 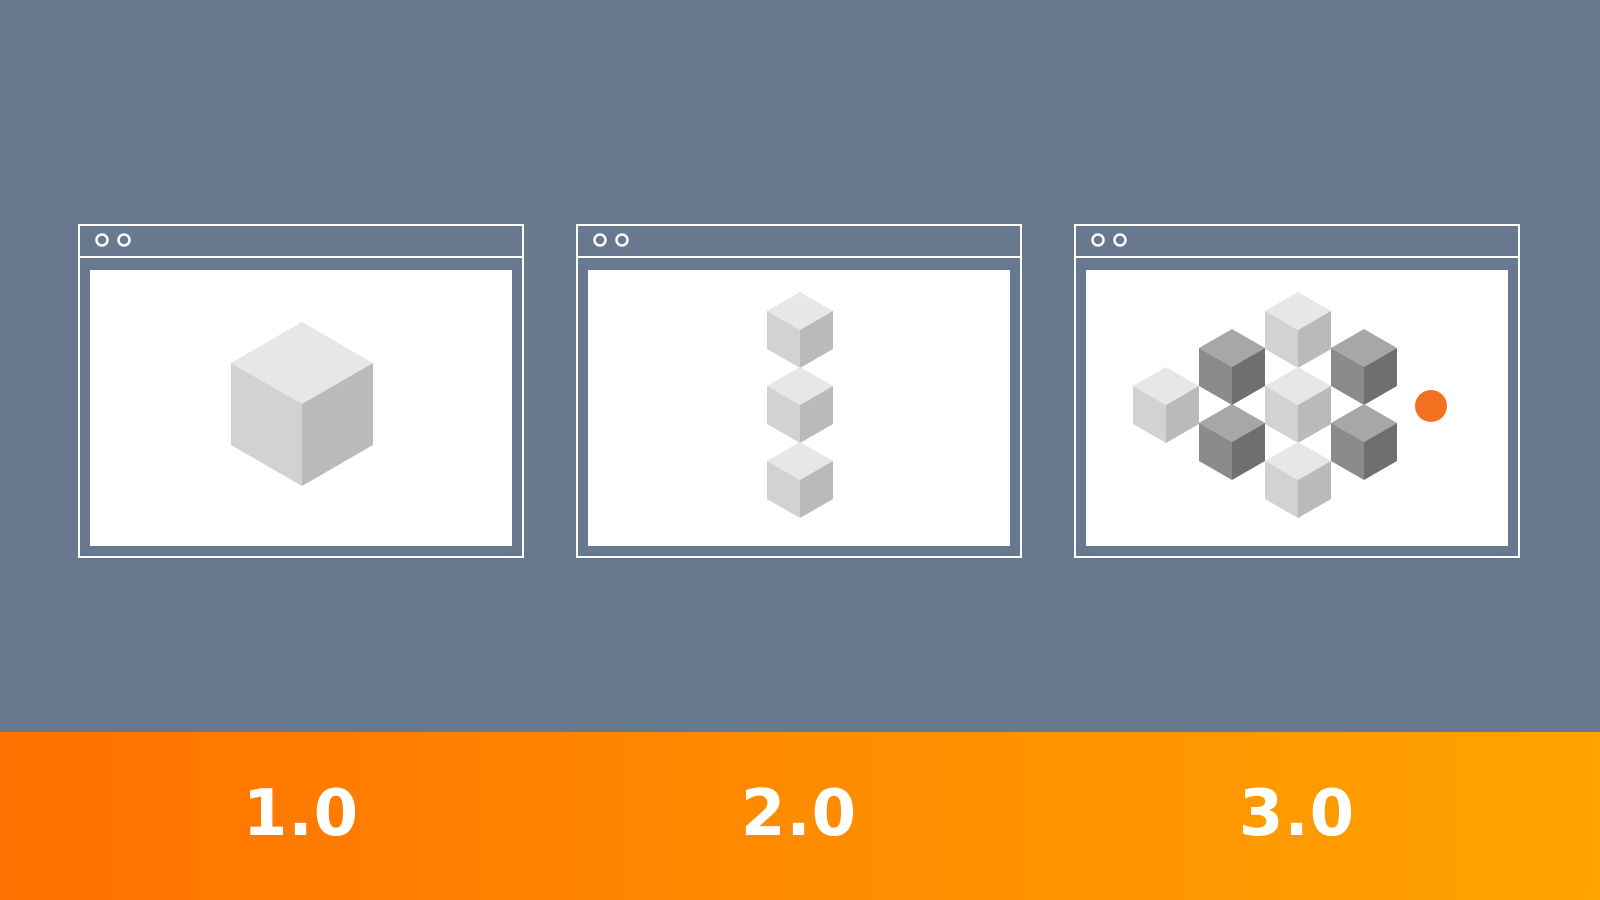 What do you see at coordinates (1297, 814) in the screenshot?
I see `version-label-3: 3.0` at bounding box center [1297, 814].